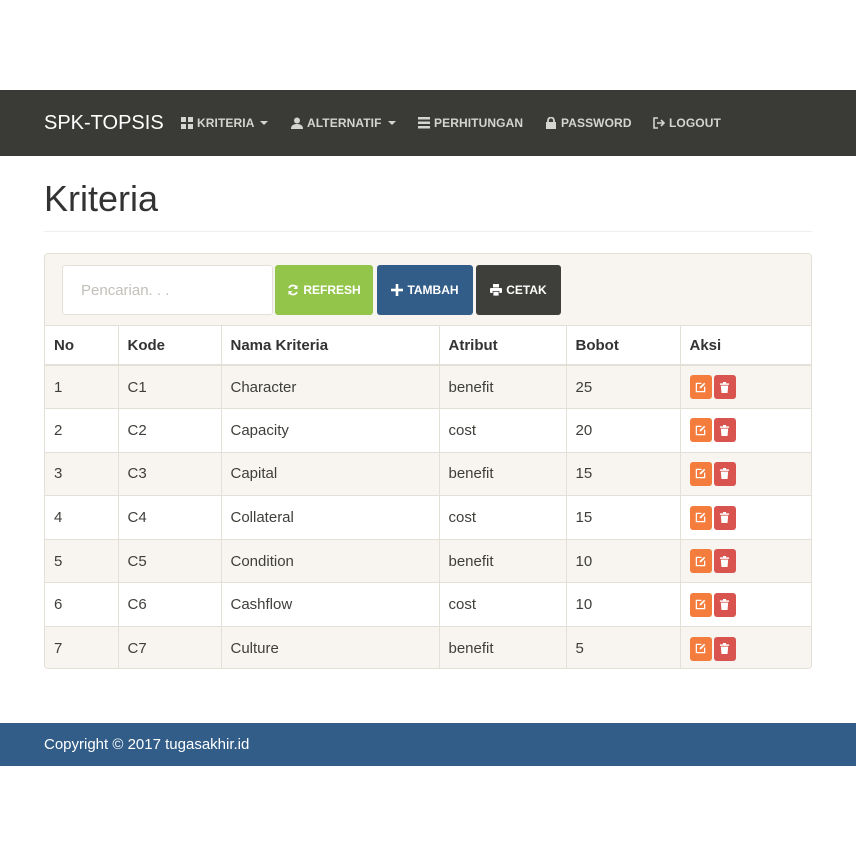 Image resolution: width=856 pixels, height=856 pixels. I want to click on nav-item-alternatif: ALTERNATIF, so click(343, 123).